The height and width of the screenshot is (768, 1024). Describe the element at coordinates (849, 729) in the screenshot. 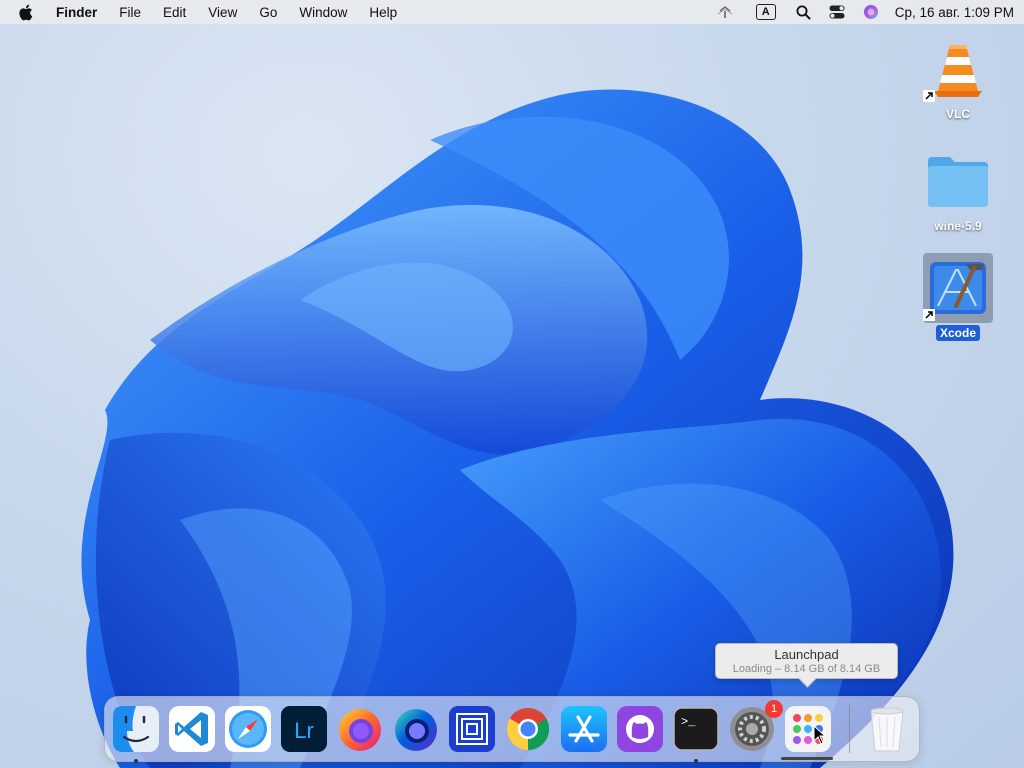

I see `dock-separator` at that location.